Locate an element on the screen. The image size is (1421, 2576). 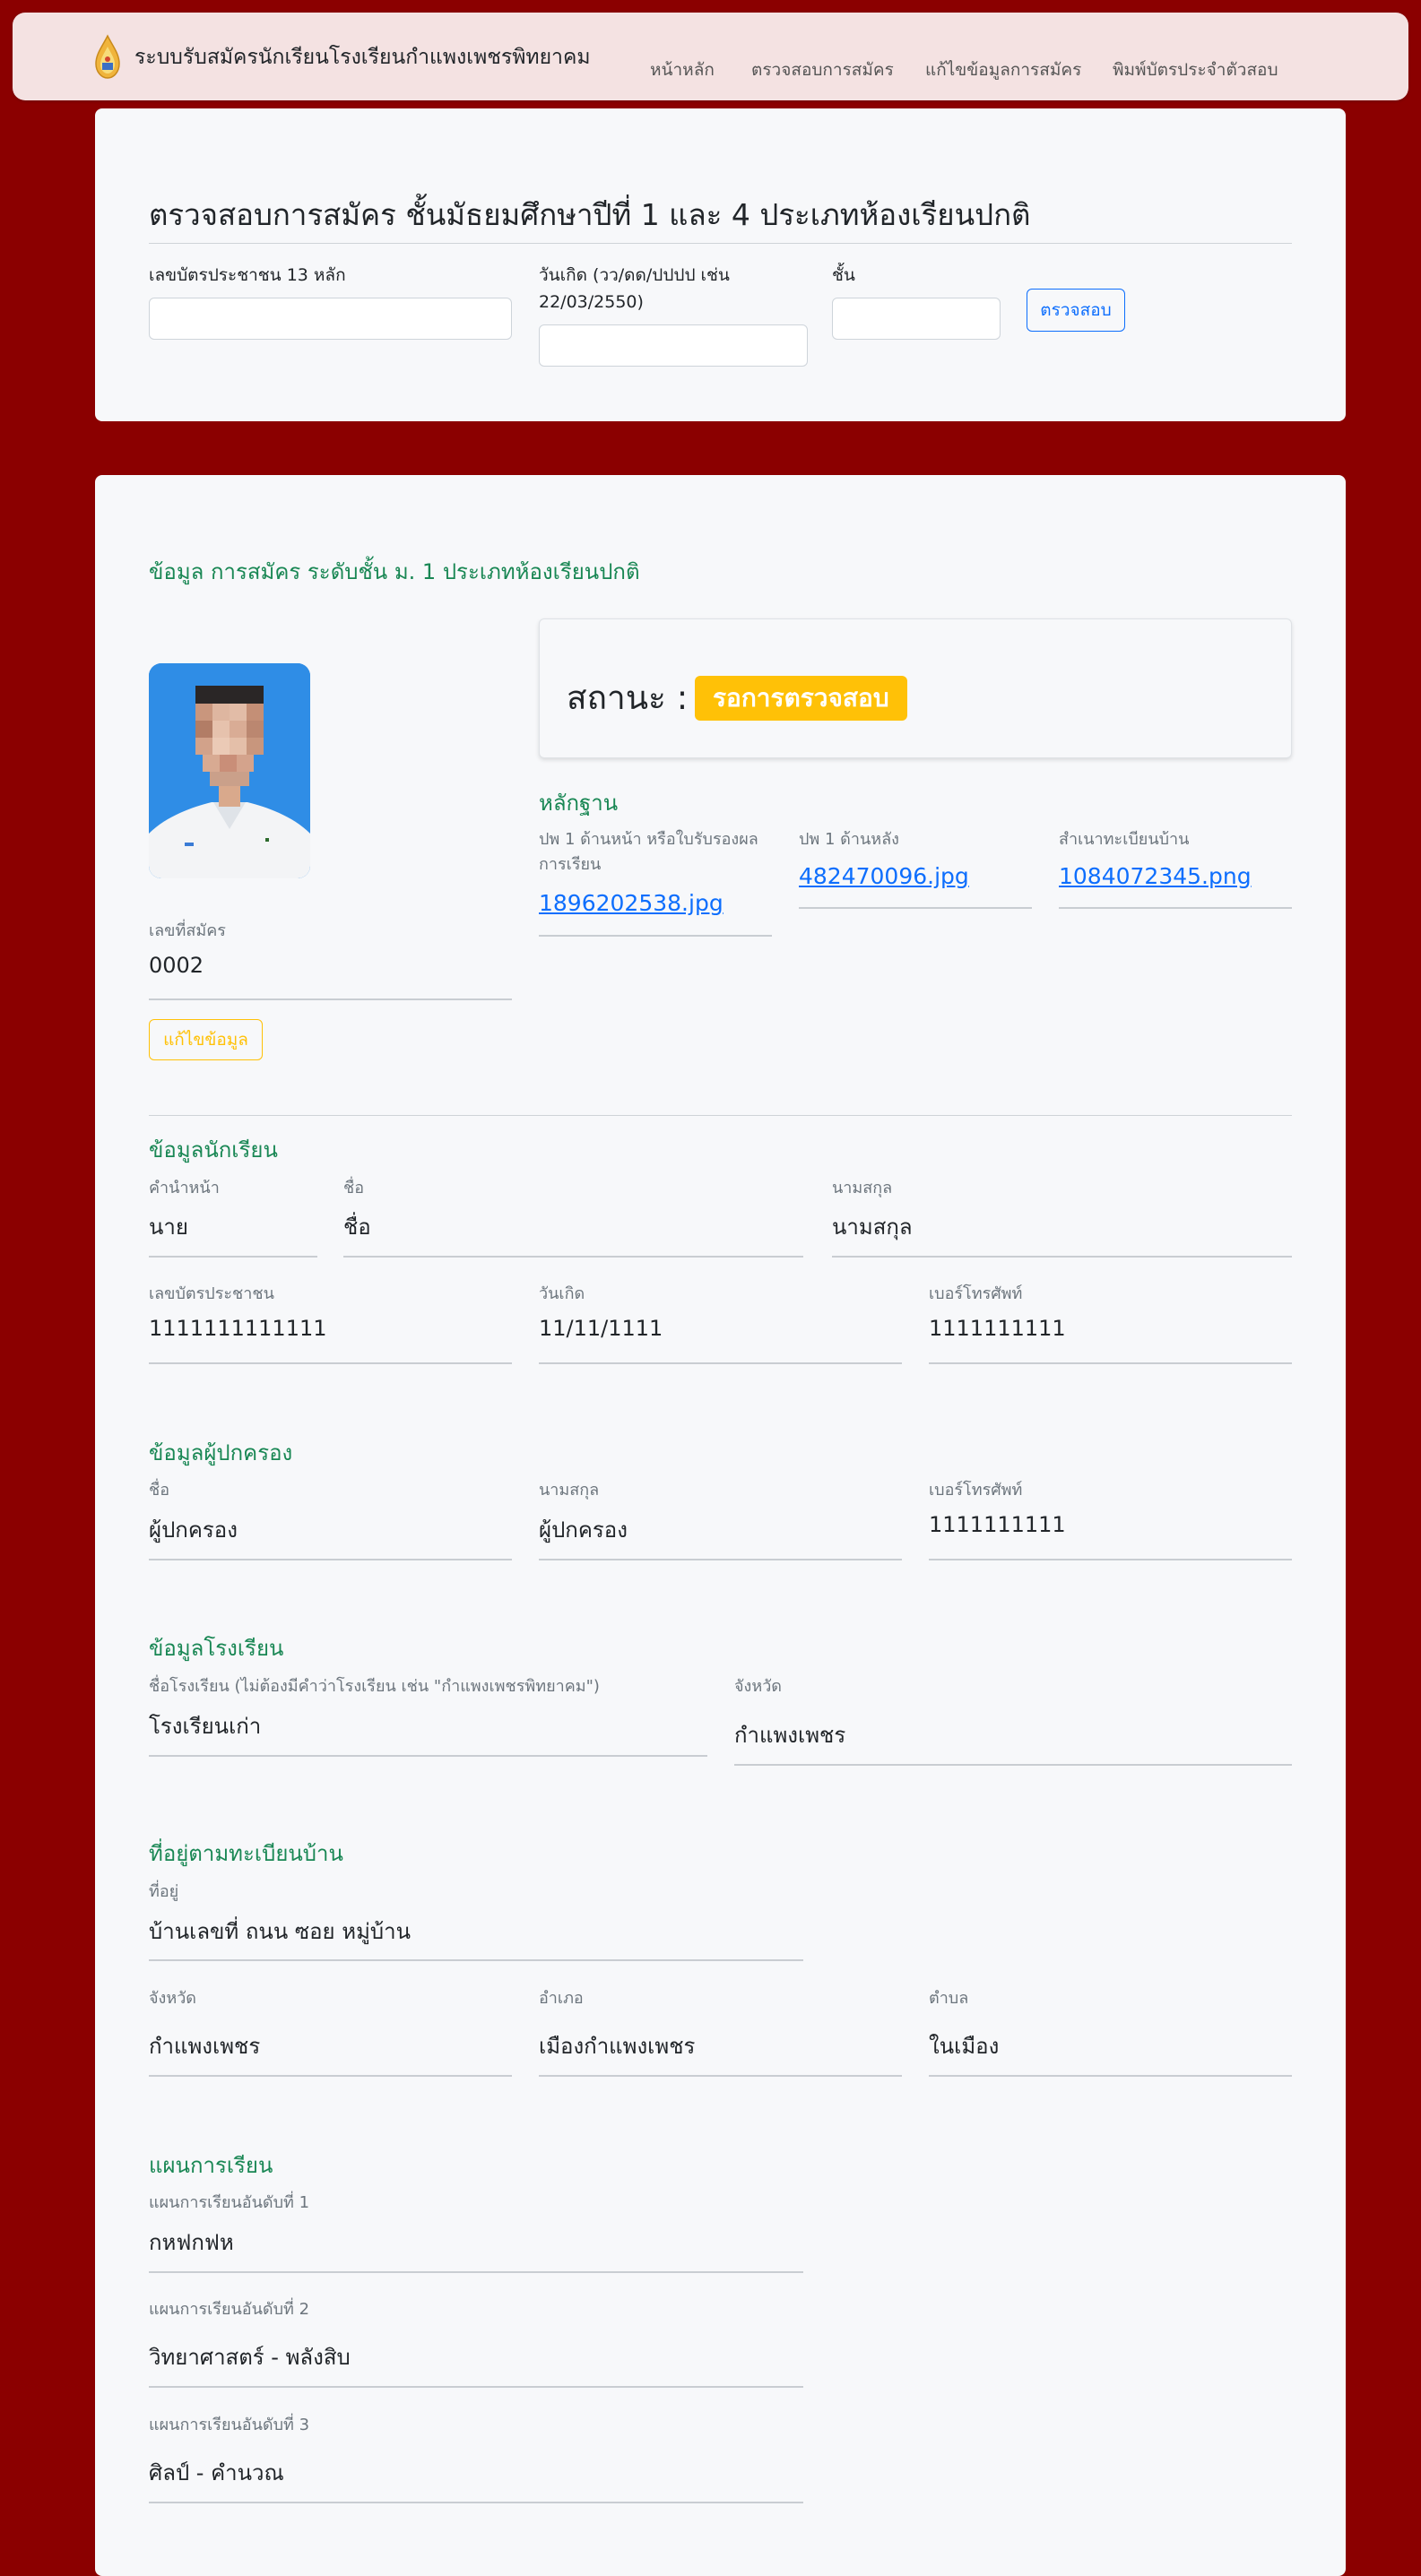
address-label: ที่อยู่ is located at coordinates (164, 1891).